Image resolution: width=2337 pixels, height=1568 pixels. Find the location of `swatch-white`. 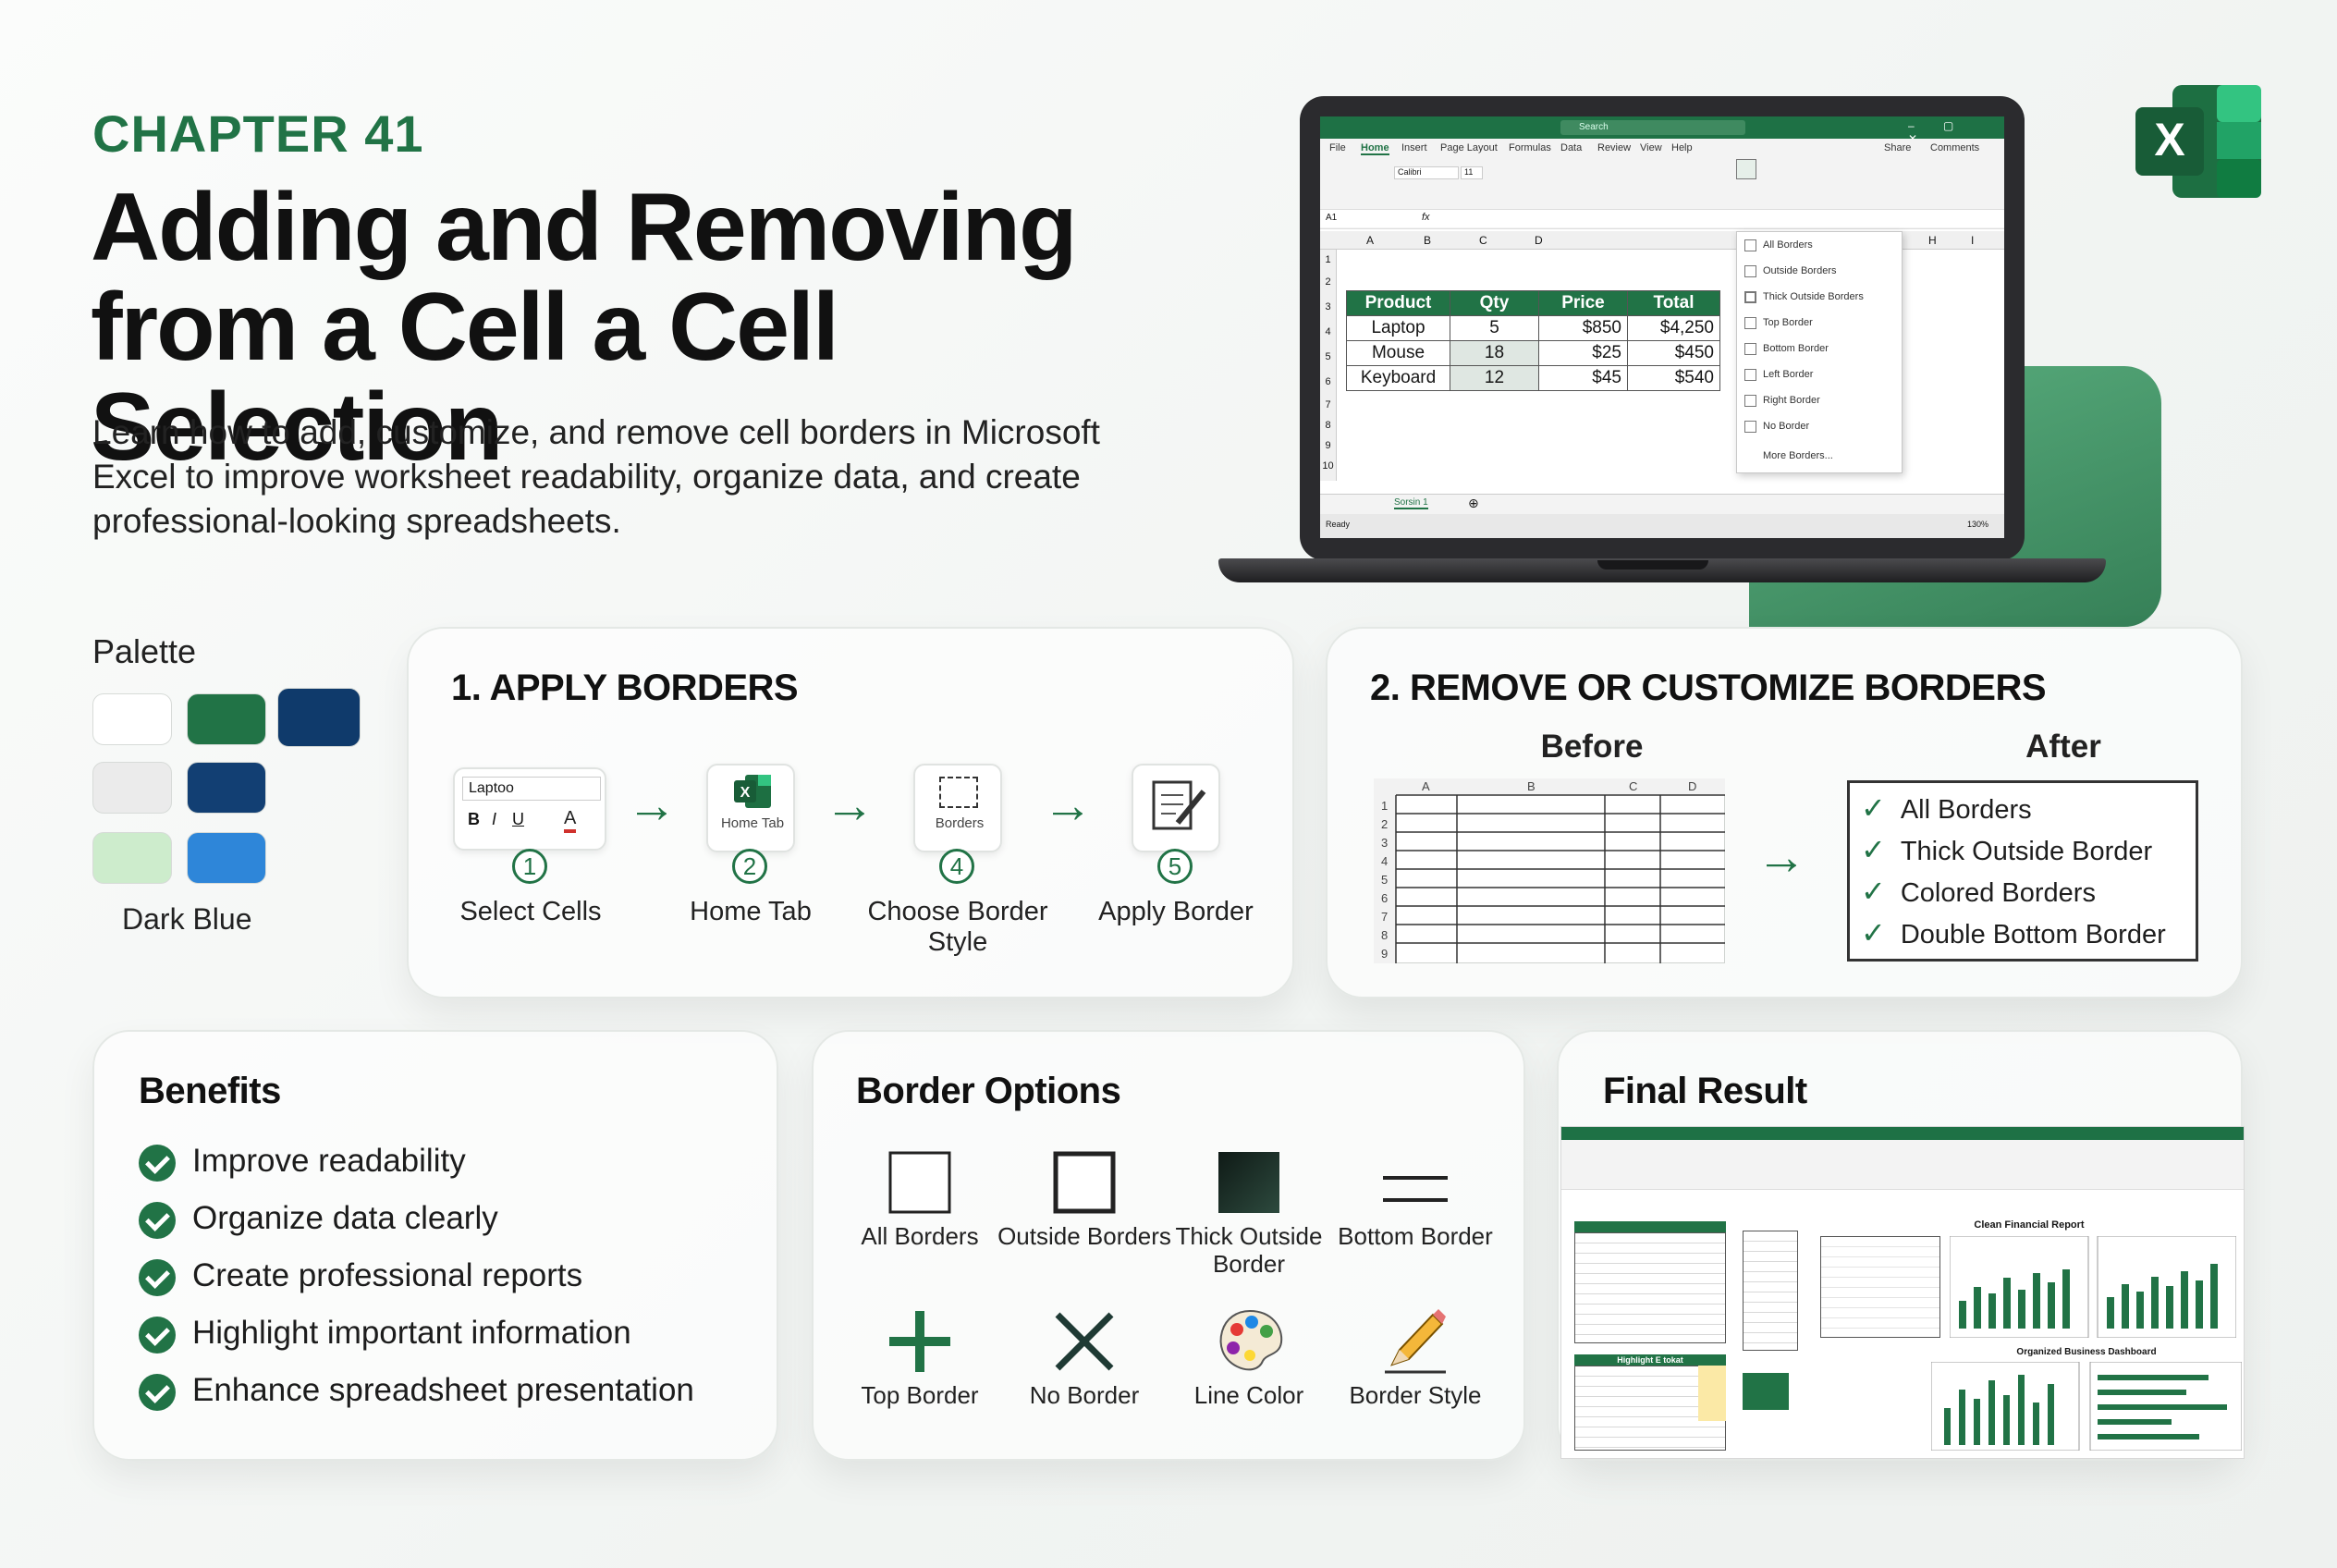

swatch-white is located at coordinates (132, 719).